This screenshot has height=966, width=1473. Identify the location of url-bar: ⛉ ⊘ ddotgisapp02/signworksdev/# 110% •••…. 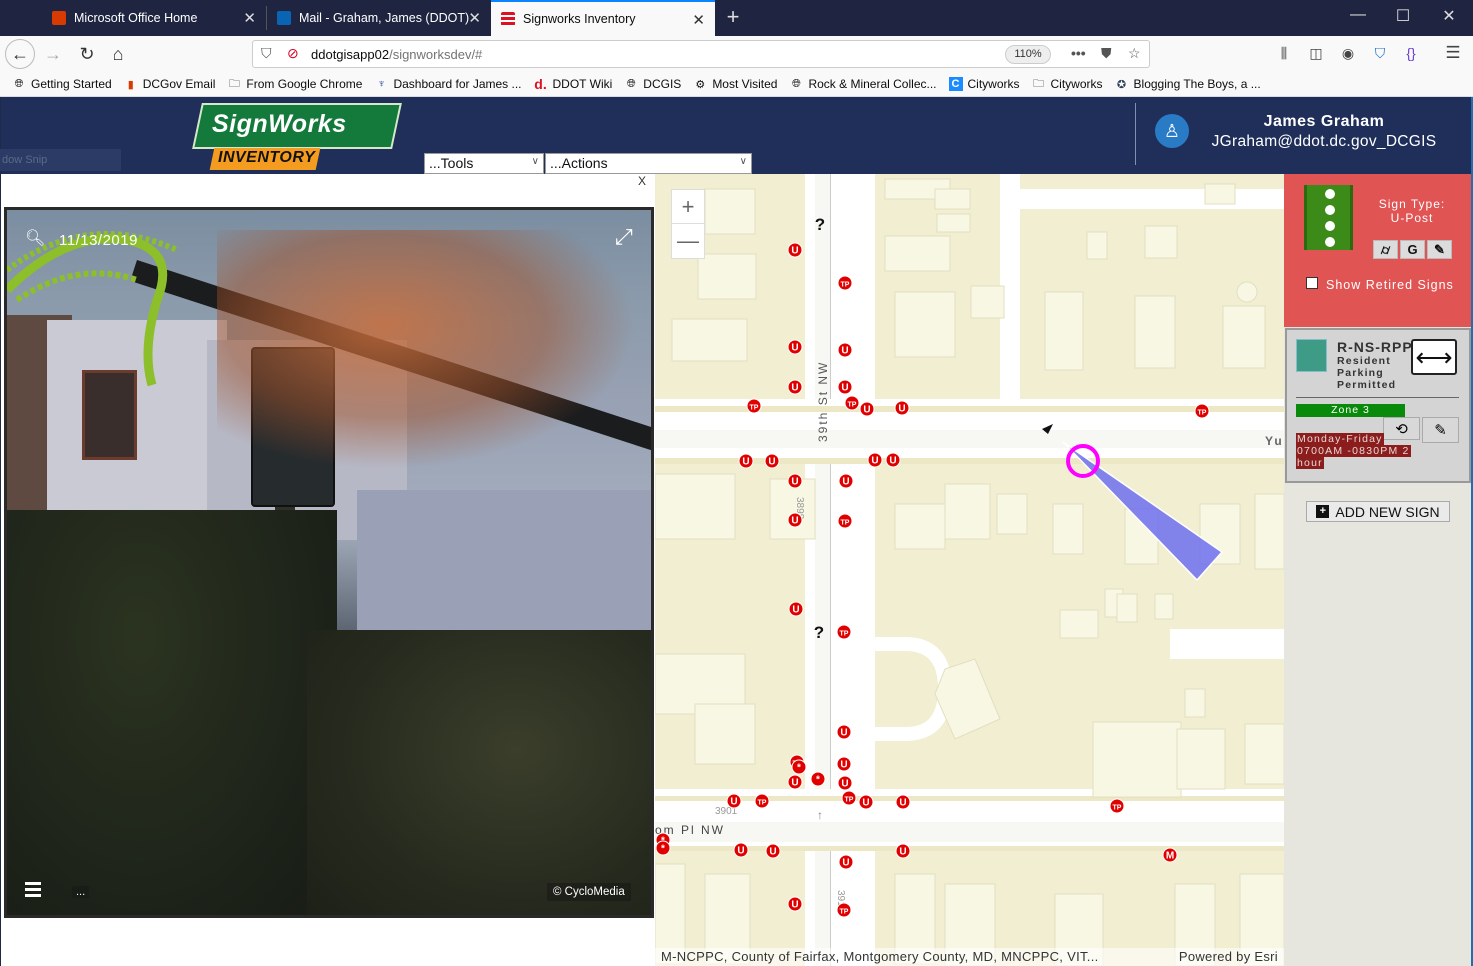
(701, 54).